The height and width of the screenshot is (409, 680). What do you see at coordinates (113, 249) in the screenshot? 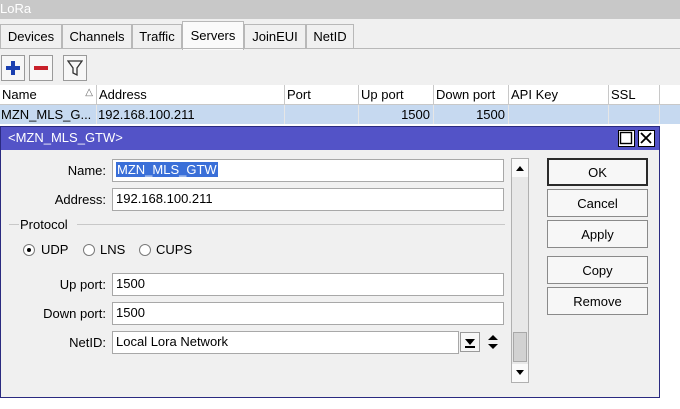
I see `protocol-lns-label: LNS` at bounding box center [113, 249].